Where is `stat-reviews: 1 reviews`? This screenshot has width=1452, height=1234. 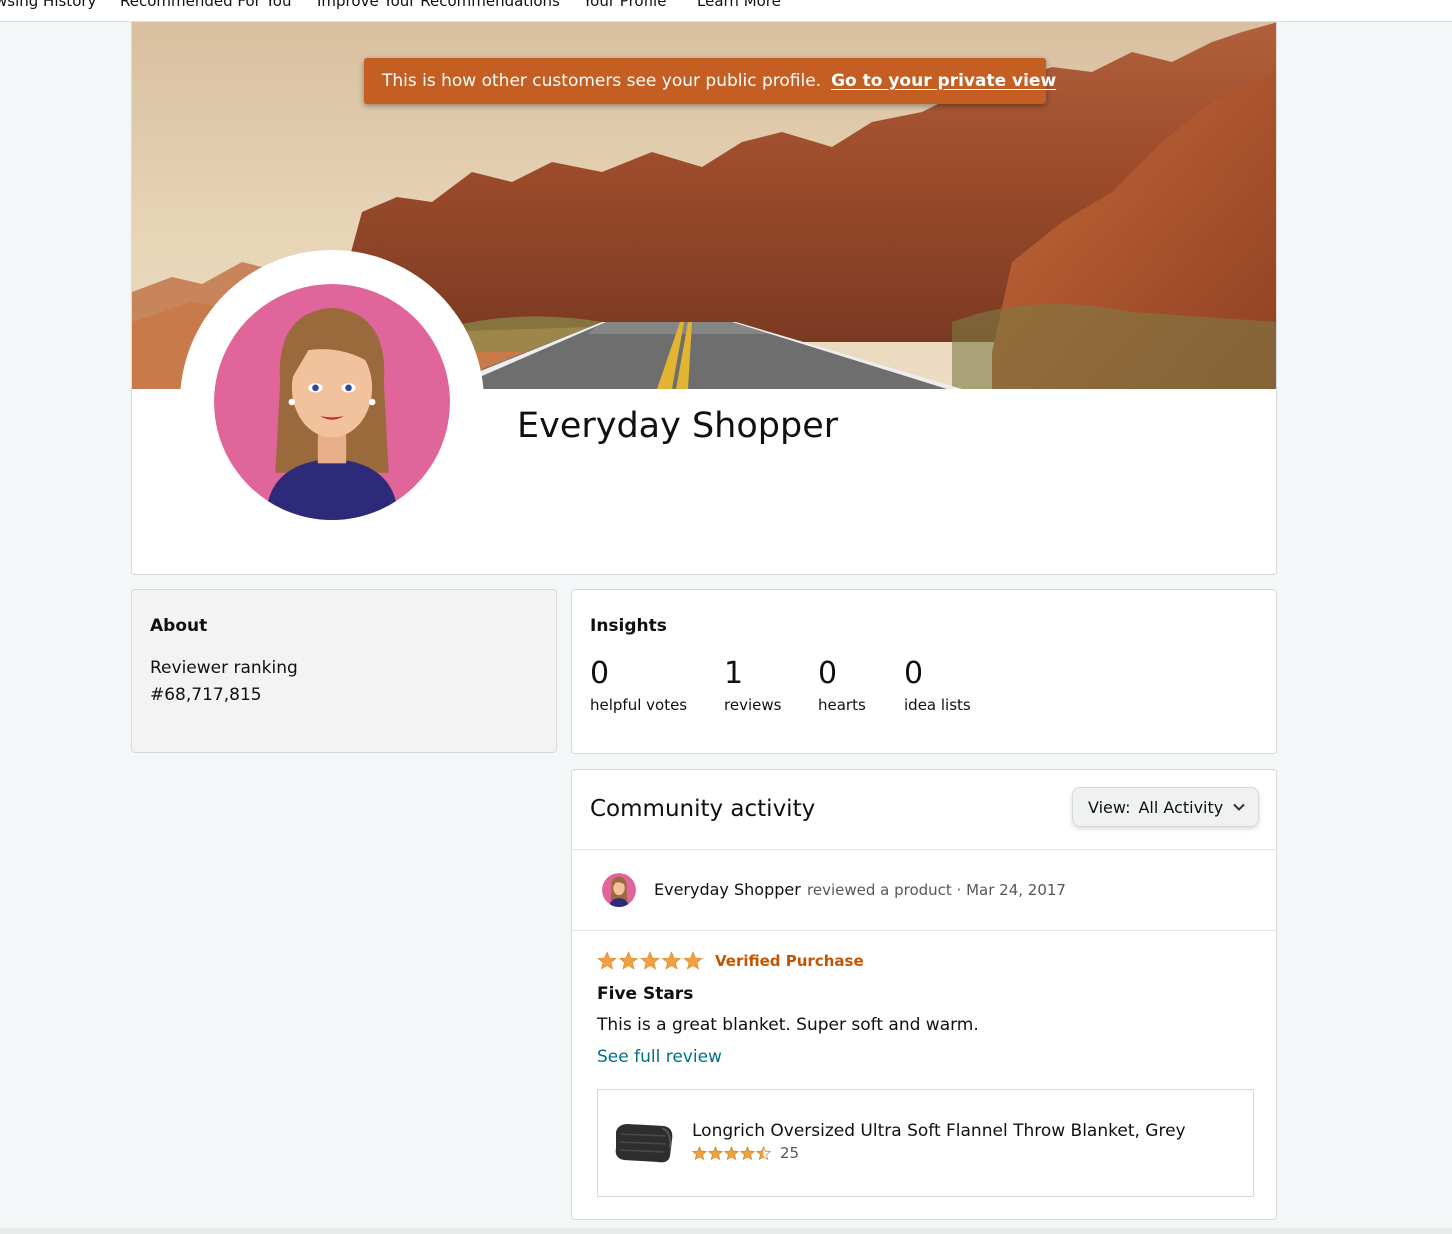 stat-reviews: 1 reviews is located at coordinates (752, 685).